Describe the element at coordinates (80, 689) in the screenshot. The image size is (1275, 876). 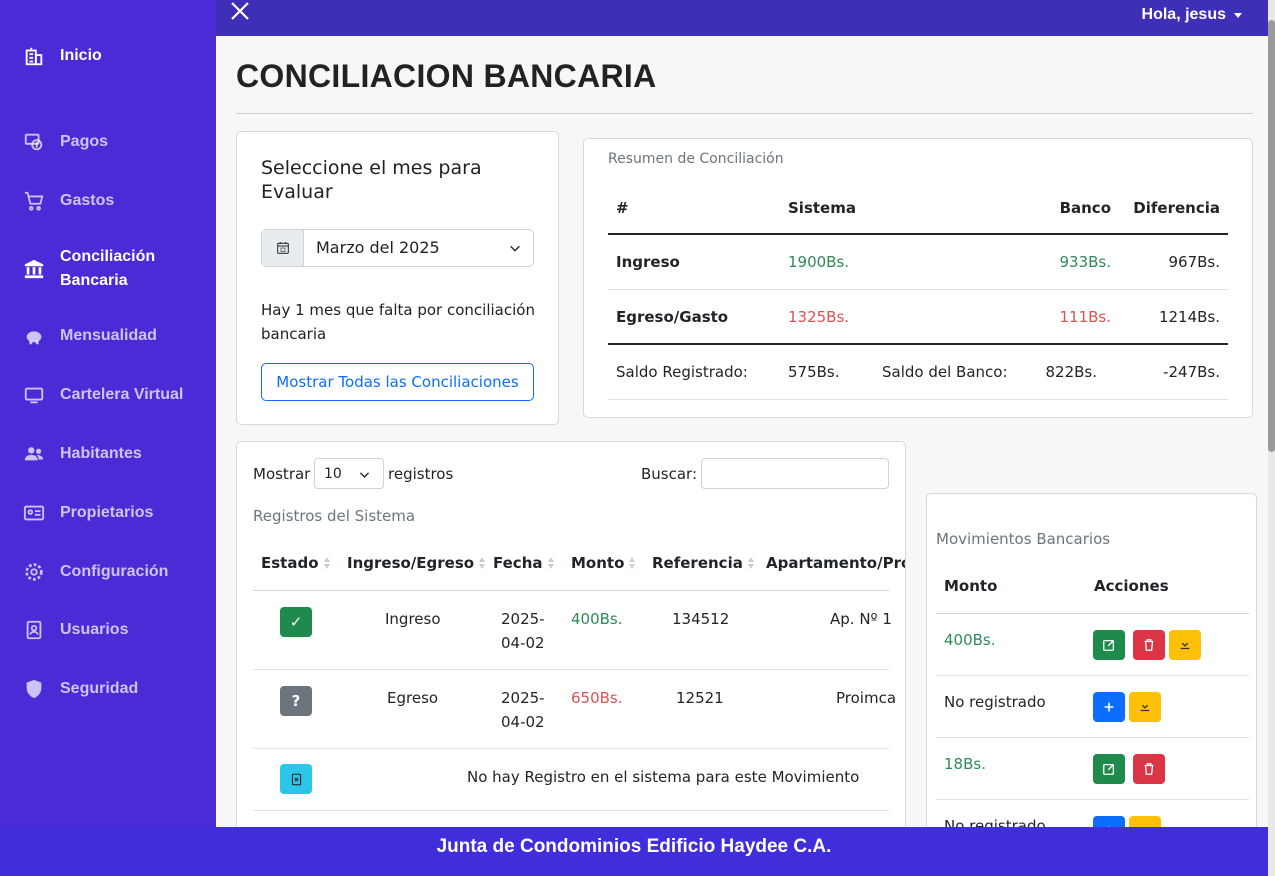
I see `sidebar-item-seguridad: Seguridad` at that location.